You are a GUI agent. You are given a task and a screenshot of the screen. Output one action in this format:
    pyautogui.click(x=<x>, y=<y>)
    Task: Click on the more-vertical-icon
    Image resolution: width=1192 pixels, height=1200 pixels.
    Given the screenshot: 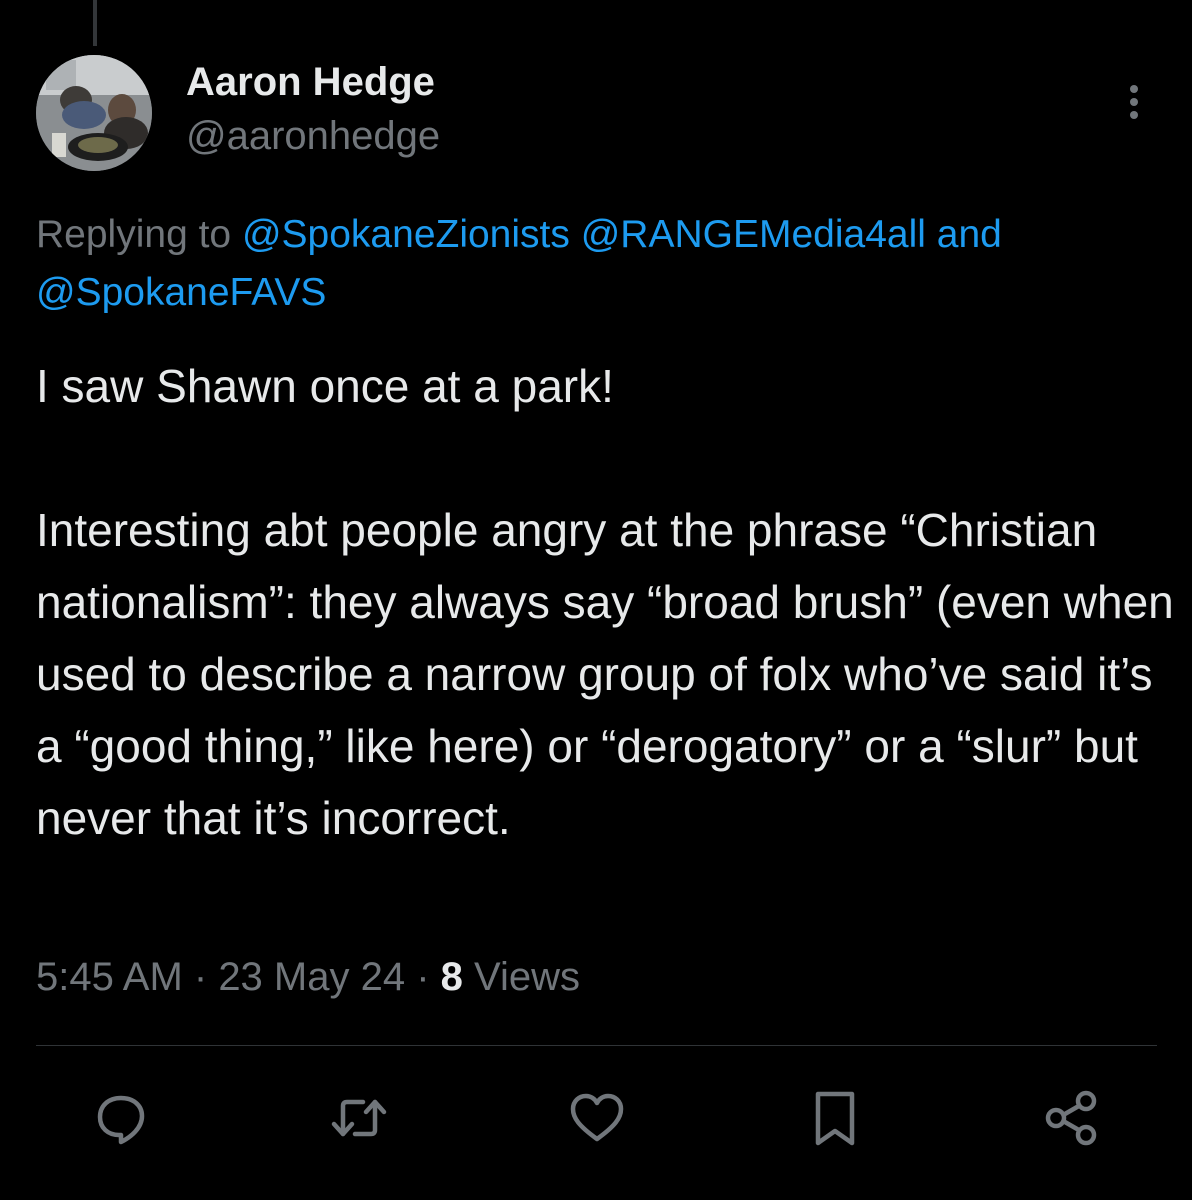 What is the action you would take?
    pyautogui.click(x=1134, y=102)
    